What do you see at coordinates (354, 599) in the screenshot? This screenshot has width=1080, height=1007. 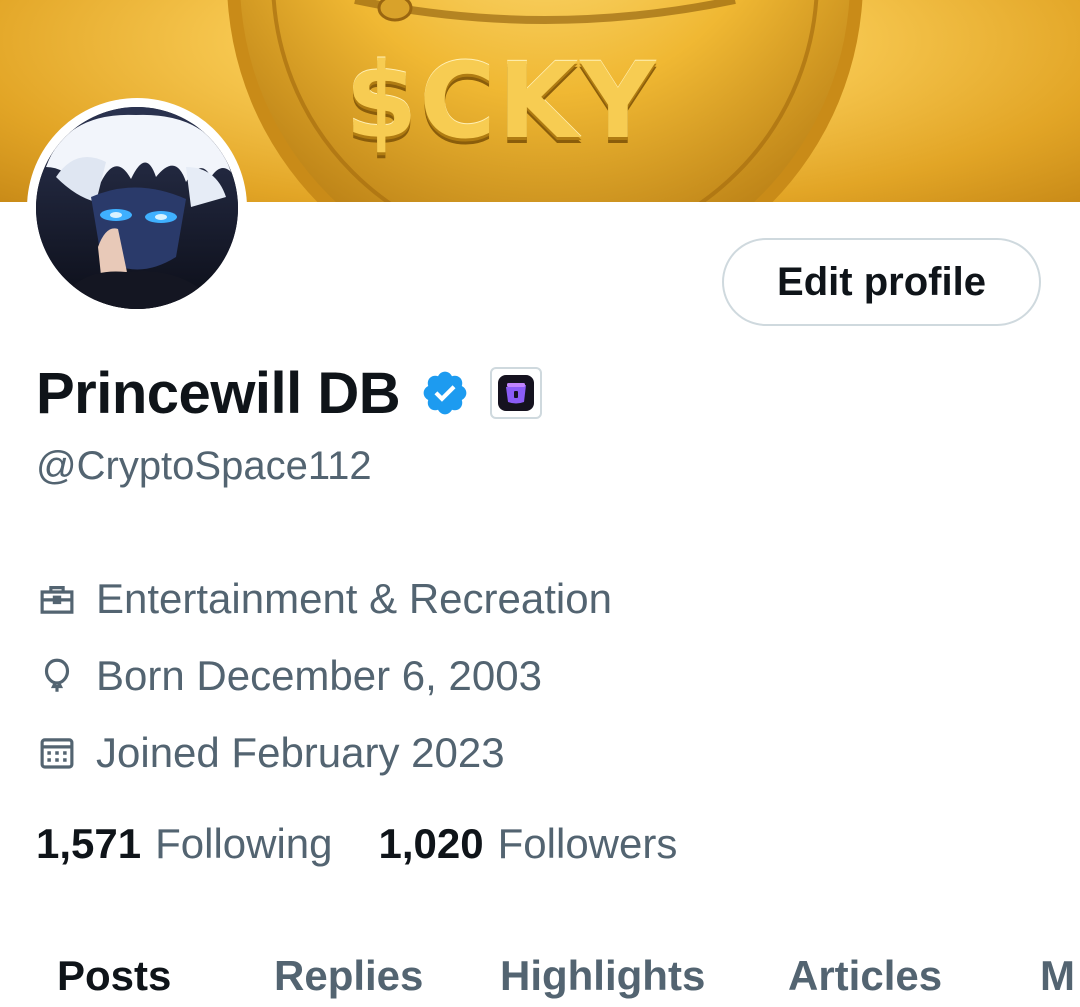 I see `category-text: Entertainment & Recreation` at bounding box center [354, 599].